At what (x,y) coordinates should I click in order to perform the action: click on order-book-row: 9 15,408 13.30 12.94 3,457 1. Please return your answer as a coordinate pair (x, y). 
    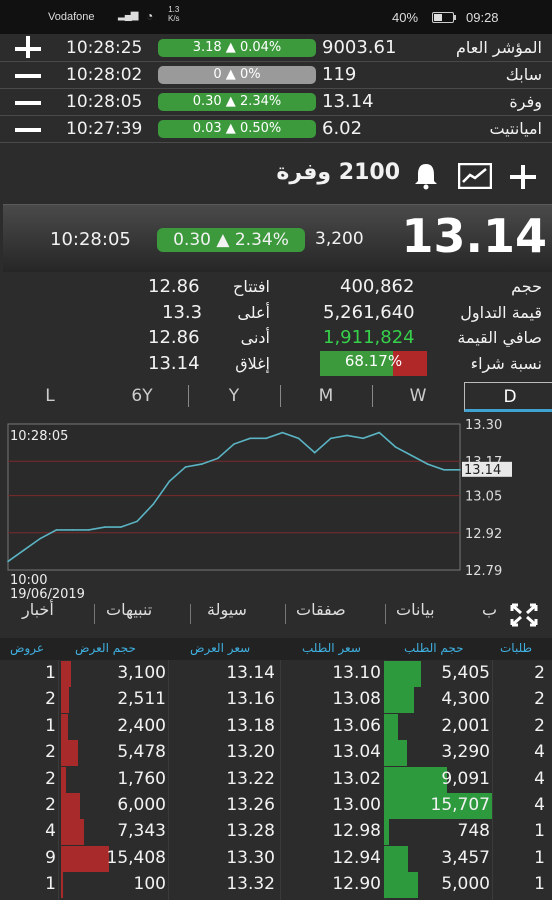
    Looking at the image, I should click on (276, 858).